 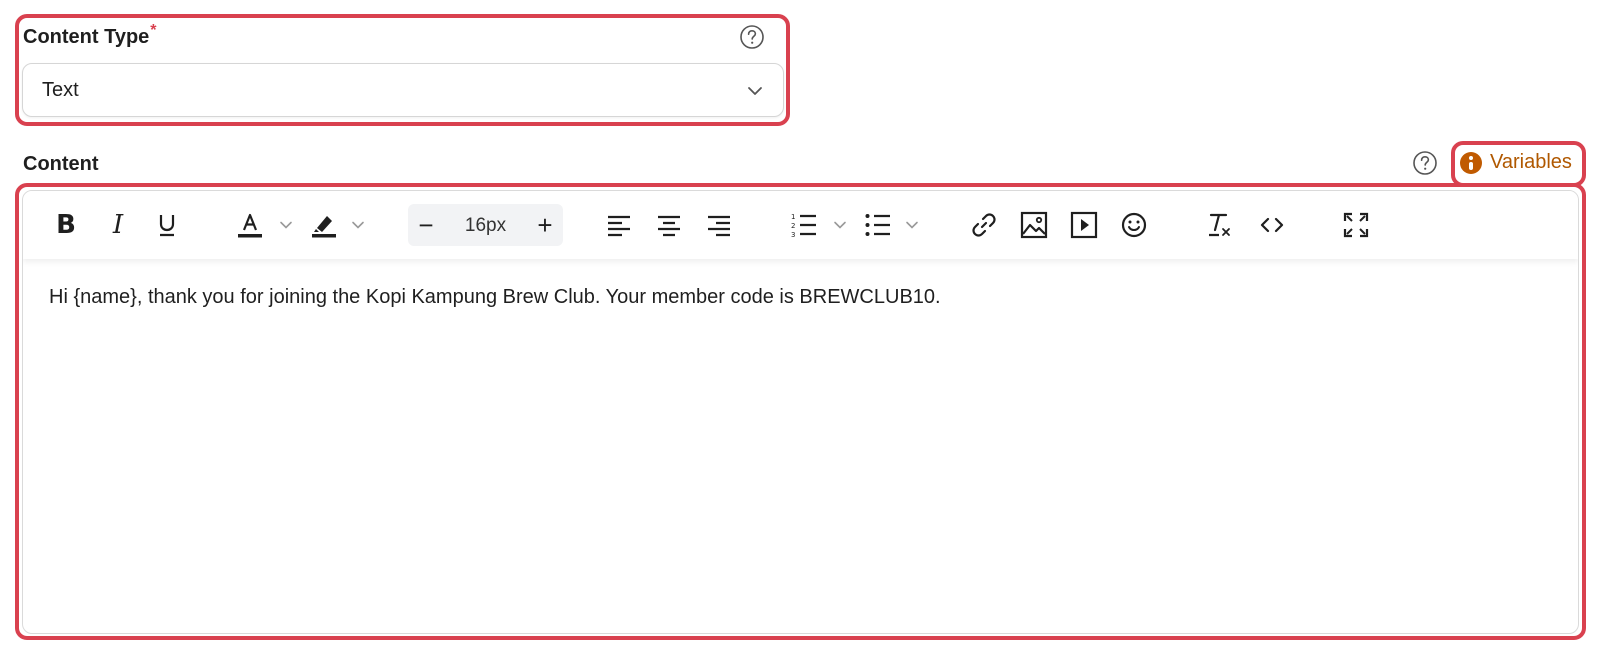 I want to click on font-size-control: − 16px +, so click(x=485, y=225).